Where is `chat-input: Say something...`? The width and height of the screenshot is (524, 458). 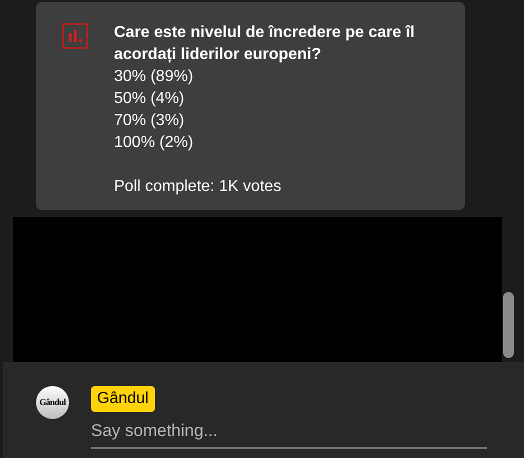
chat-input: Say something... is located at coordinates (289, 433).